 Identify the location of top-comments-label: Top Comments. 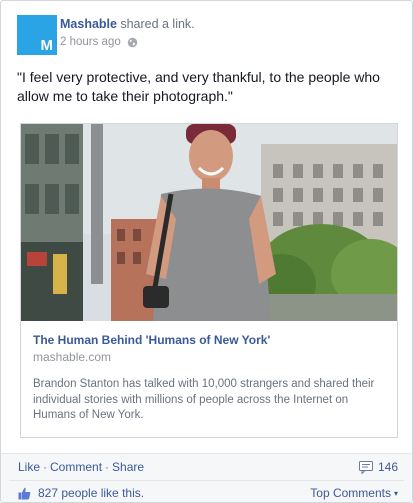
(350, 493).